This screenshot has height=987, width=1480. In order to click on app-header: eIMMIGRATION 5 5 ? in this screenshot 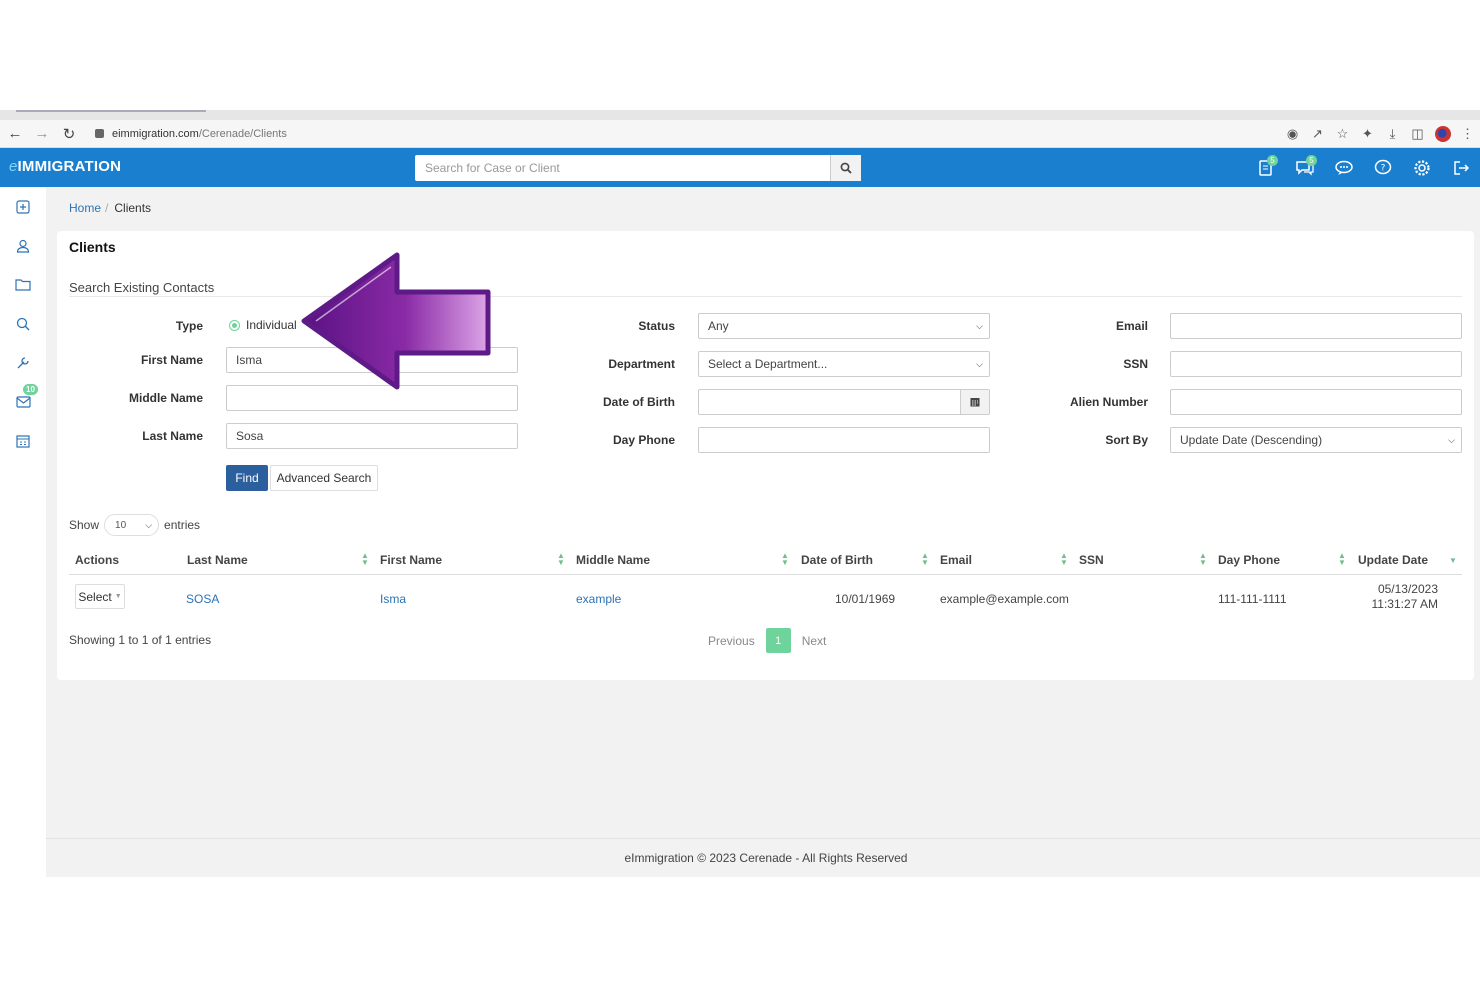, I will do `click(740, 167)`.